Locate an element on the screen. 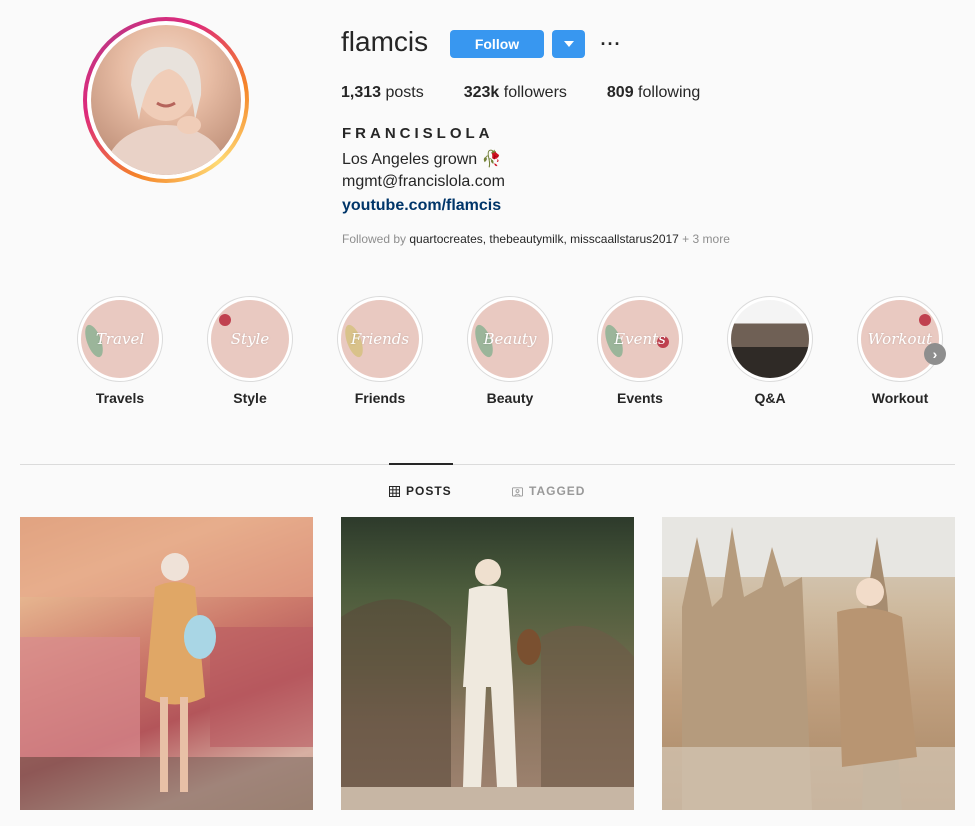  highlight-cover: Friends is located at coordinates (380, 339).